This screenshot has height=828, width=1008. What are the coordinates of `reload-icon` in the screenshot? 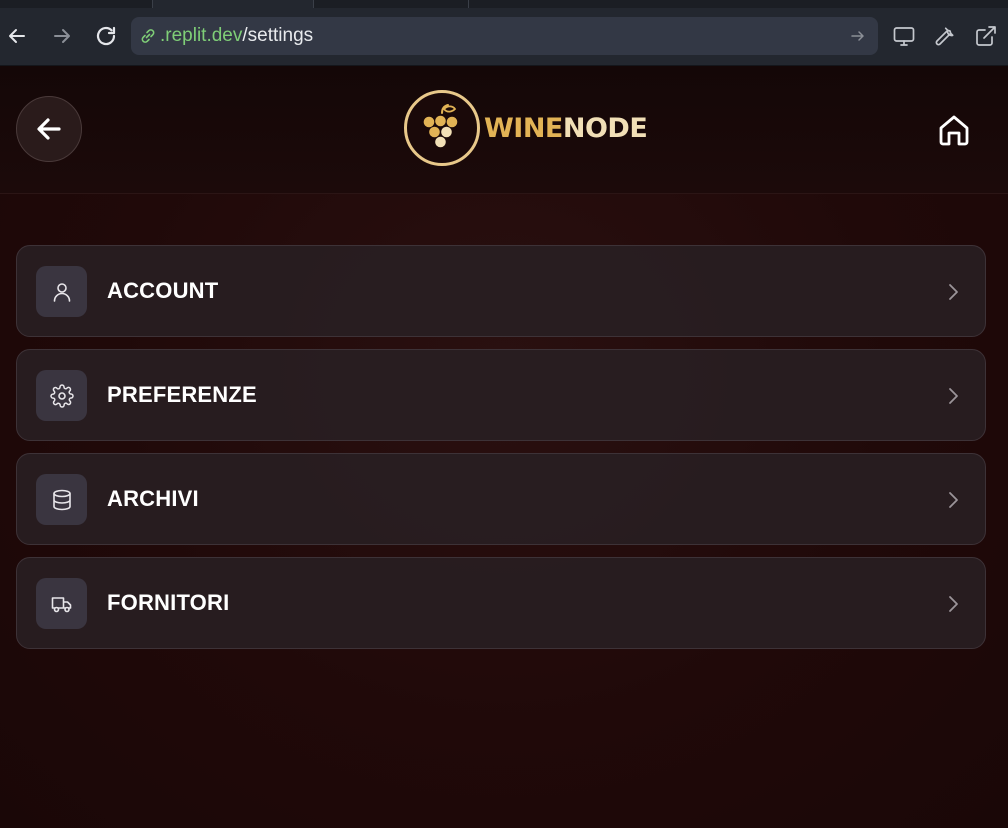 It's located at (106, 36).